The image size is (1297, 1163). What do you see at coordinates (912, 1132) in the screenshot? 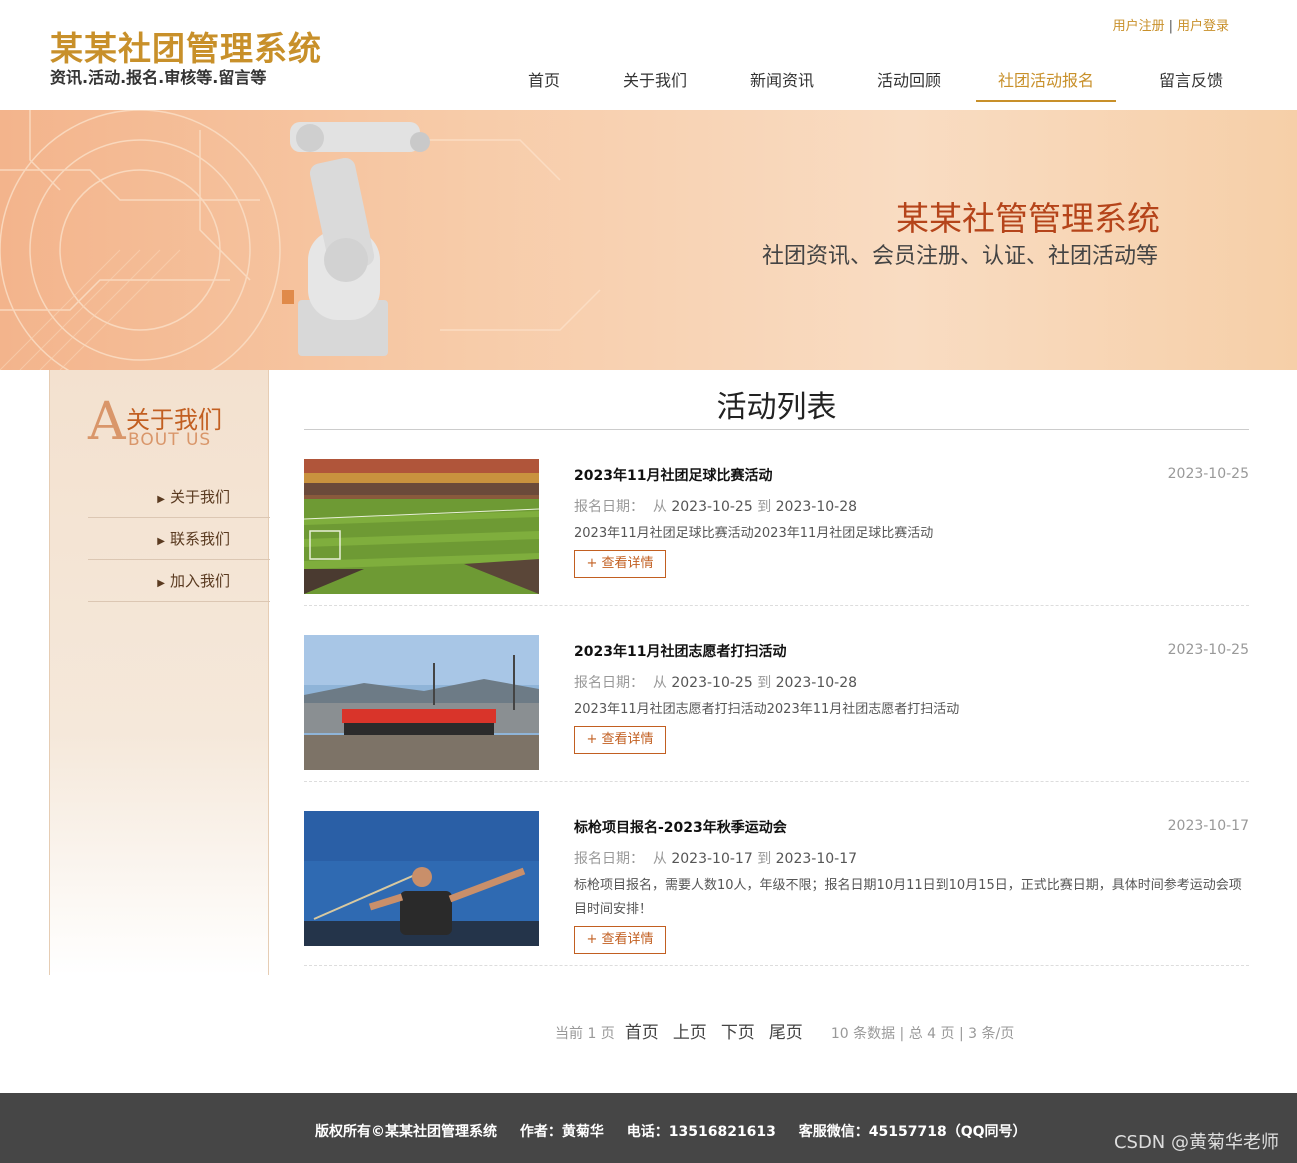
I see `footer-wechat: 客服微信：45157718（QQ同号）` at bounding box center [912, 1132].